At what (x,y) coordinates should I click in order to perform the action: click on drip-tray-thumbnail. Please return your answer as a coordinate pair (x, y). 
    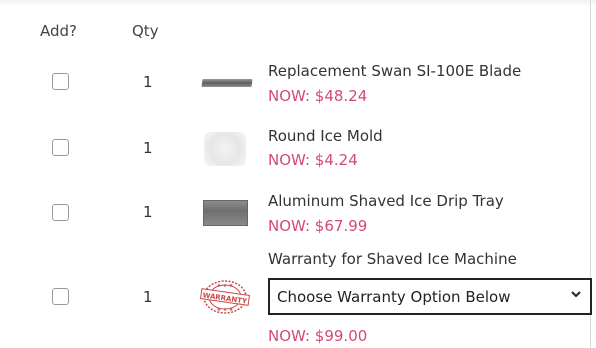
    Looking at the image, I should click on (225, 213).